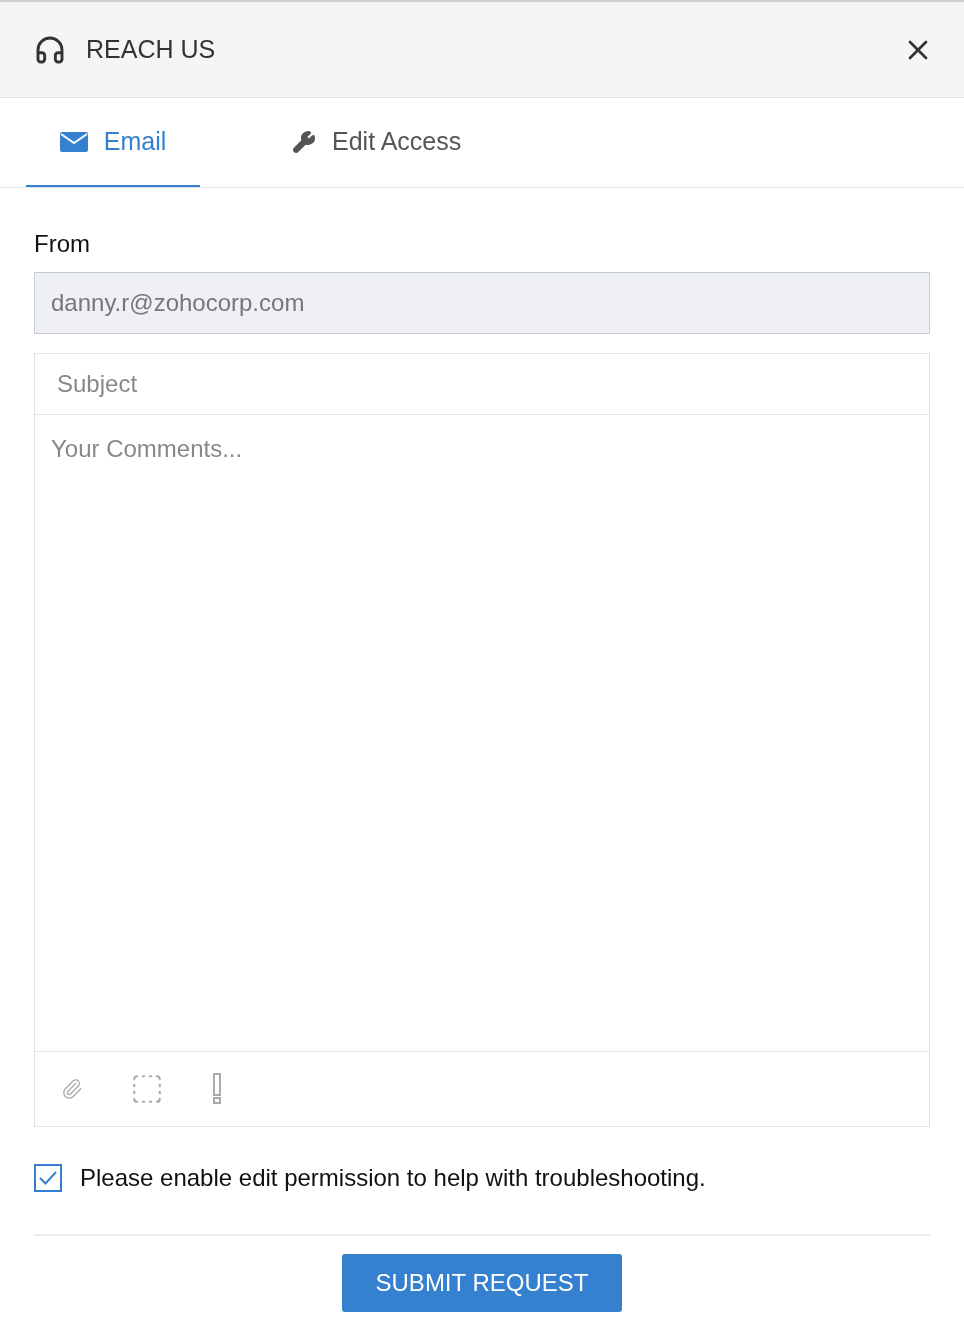 The image size is (964, 1328). I want to click on subject-field: Subject, so click(482, 384).